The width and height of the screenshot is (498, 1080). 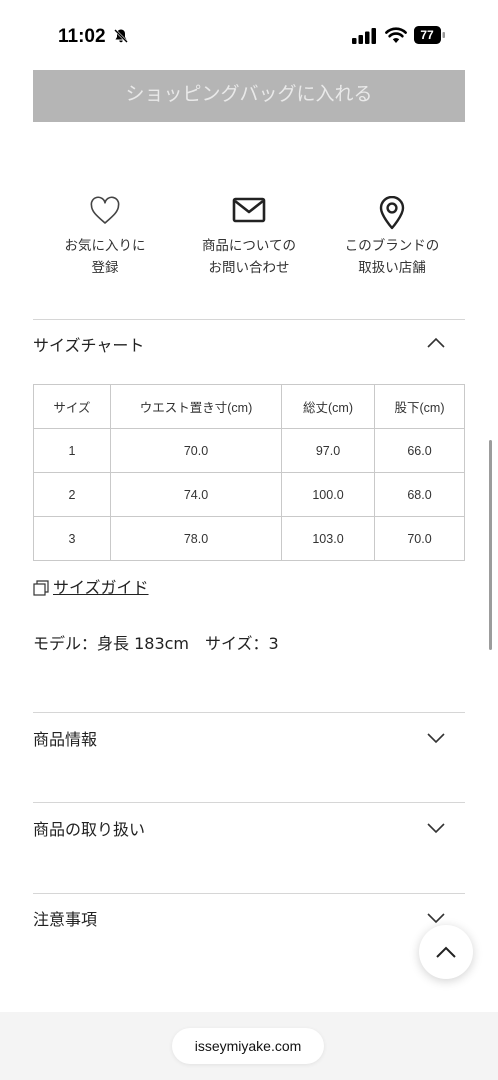 What do you see at coordinates (72, 450) in the screenshot?
I see `table-cell: 1` at bounding box center [72, 450].